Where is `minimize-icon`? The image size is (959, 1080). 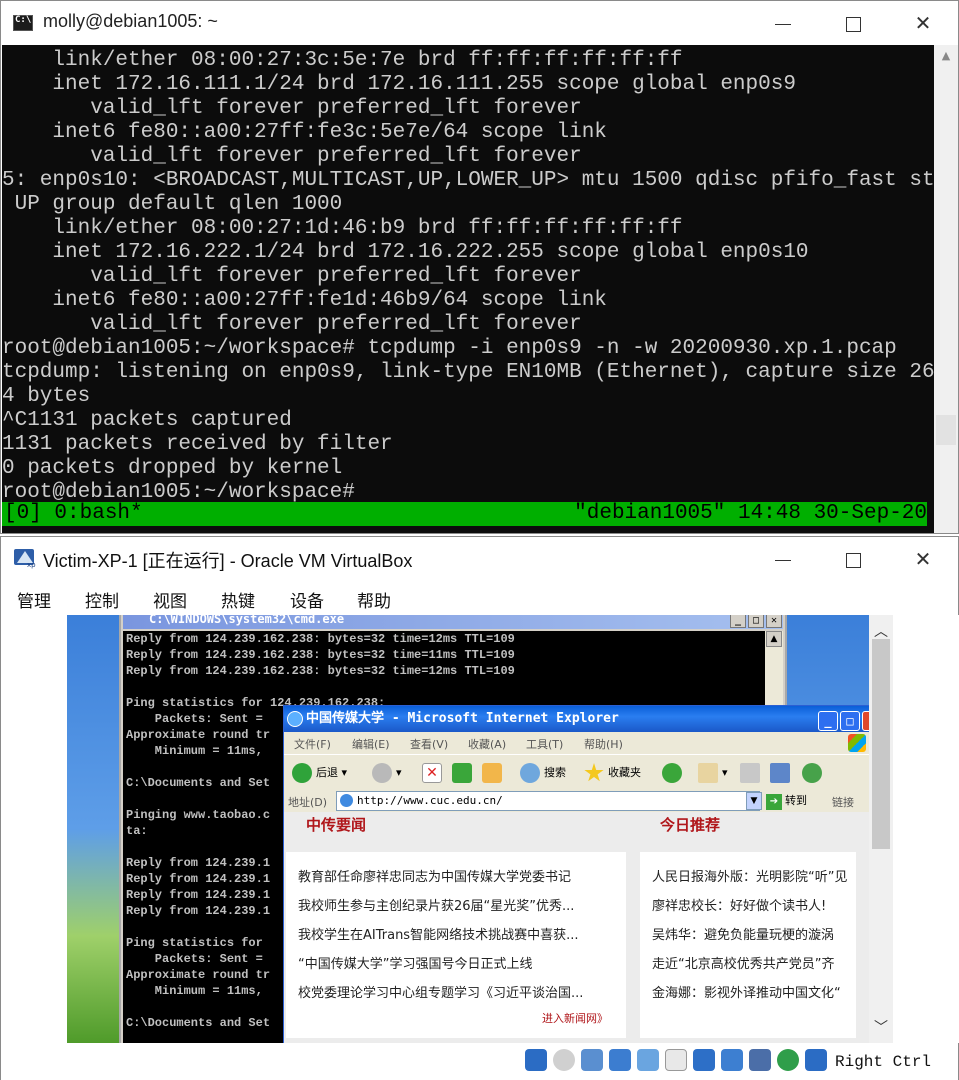
minimize-icon is located at coordinates (783, 560).